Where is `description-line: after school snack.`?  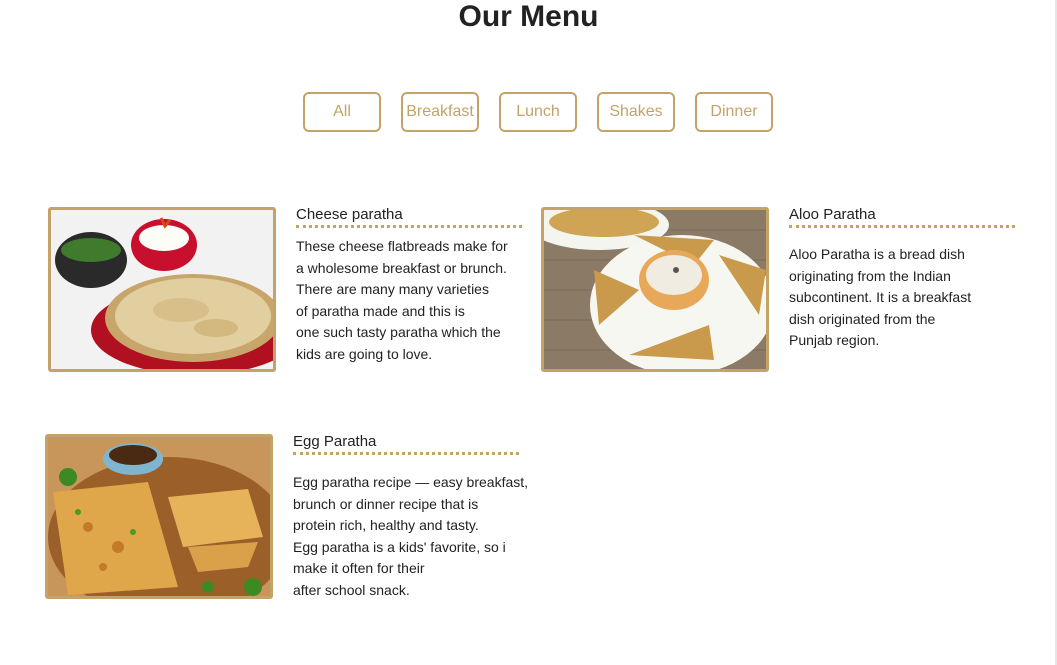
description-line: after school snack. is located at coordinates (351, 589).